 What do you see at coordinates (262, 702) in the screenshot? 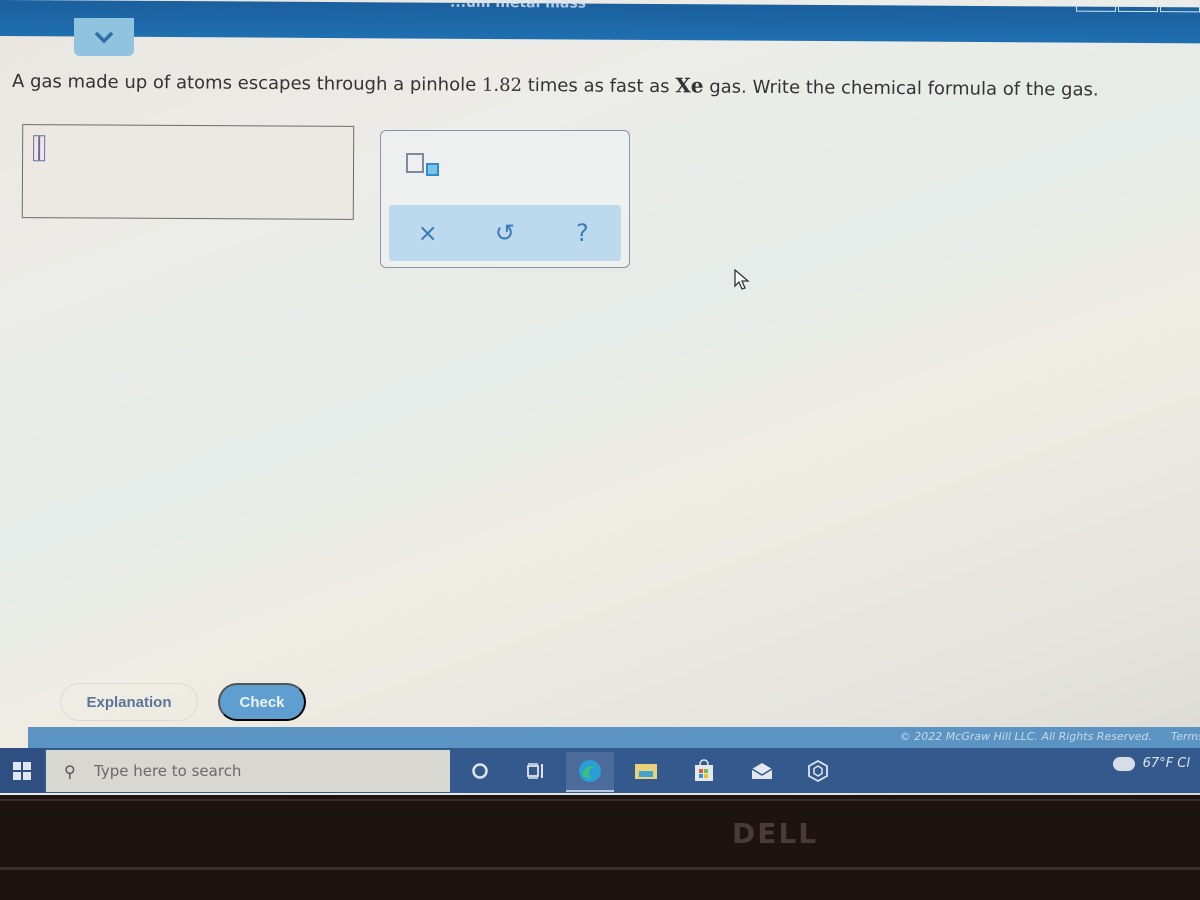
I see `check-button: Check` at bounding box center [262, 702].